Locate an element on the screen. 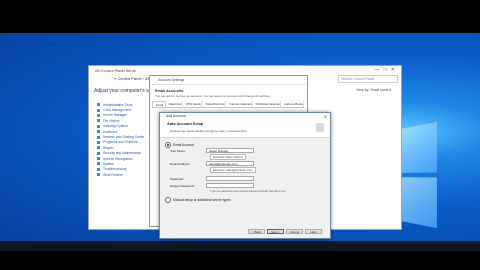 This screenshot has height=270, width=480. letterbox-bottom is located at coordinates (240, 260).